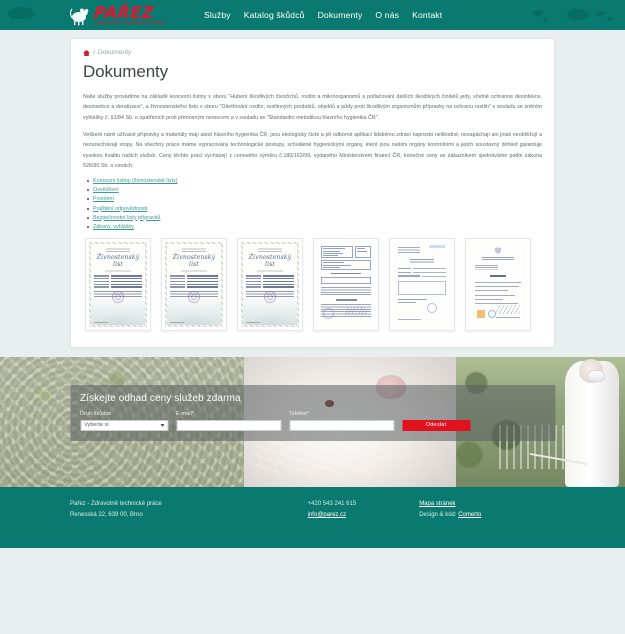  I want to click on link-pojisteni-odpovednosti: Pojištění odpovědnosti, so click(120, 209).